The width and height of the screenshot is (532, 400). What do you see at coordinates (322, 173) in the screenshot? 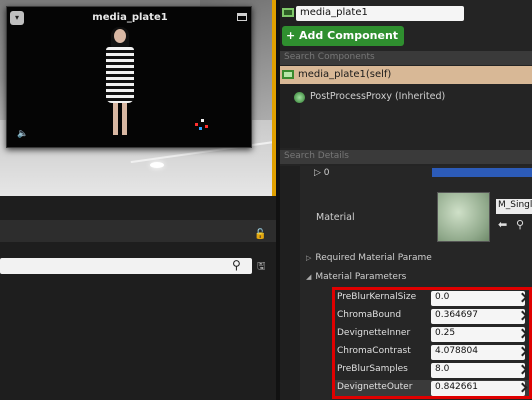
I see `array-element-row: ▷ 0` at bounding box center [322, 173].